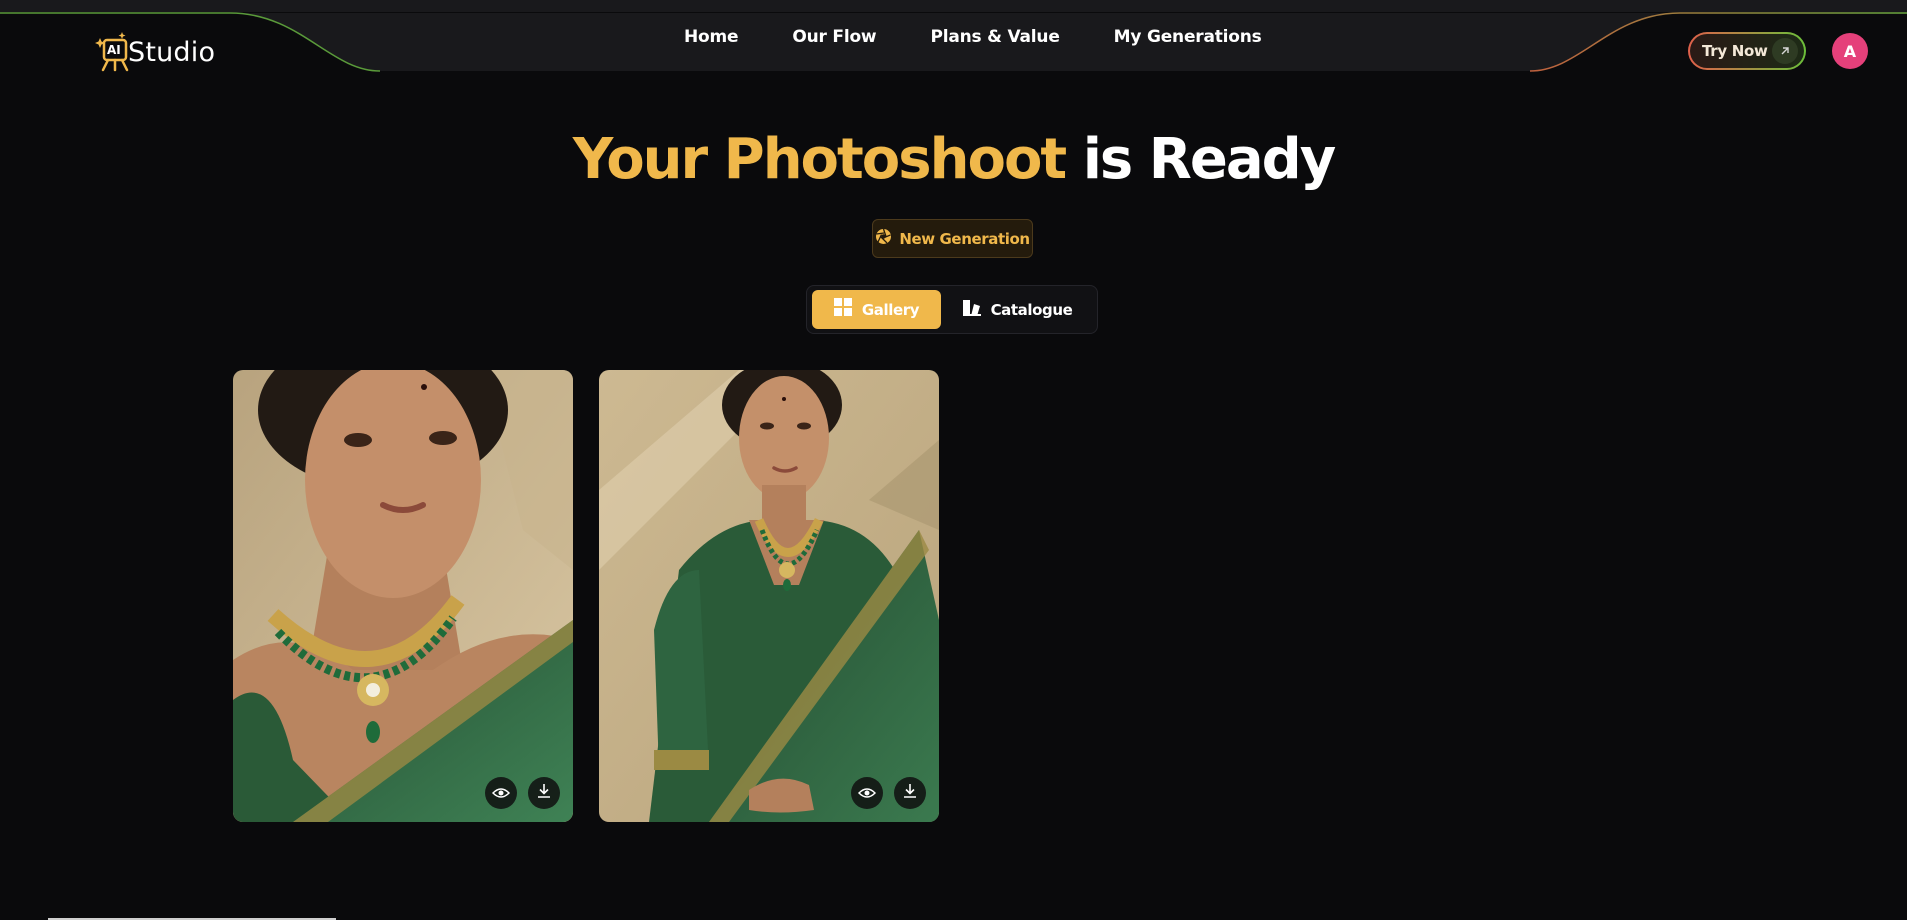 Image resolution: width=1907 pixels, height=920 pixels. What do you see at coordinates (964, 238) in the screenshot?
I see `new-generation-label: New Generation` at bounding box center [964, 238].